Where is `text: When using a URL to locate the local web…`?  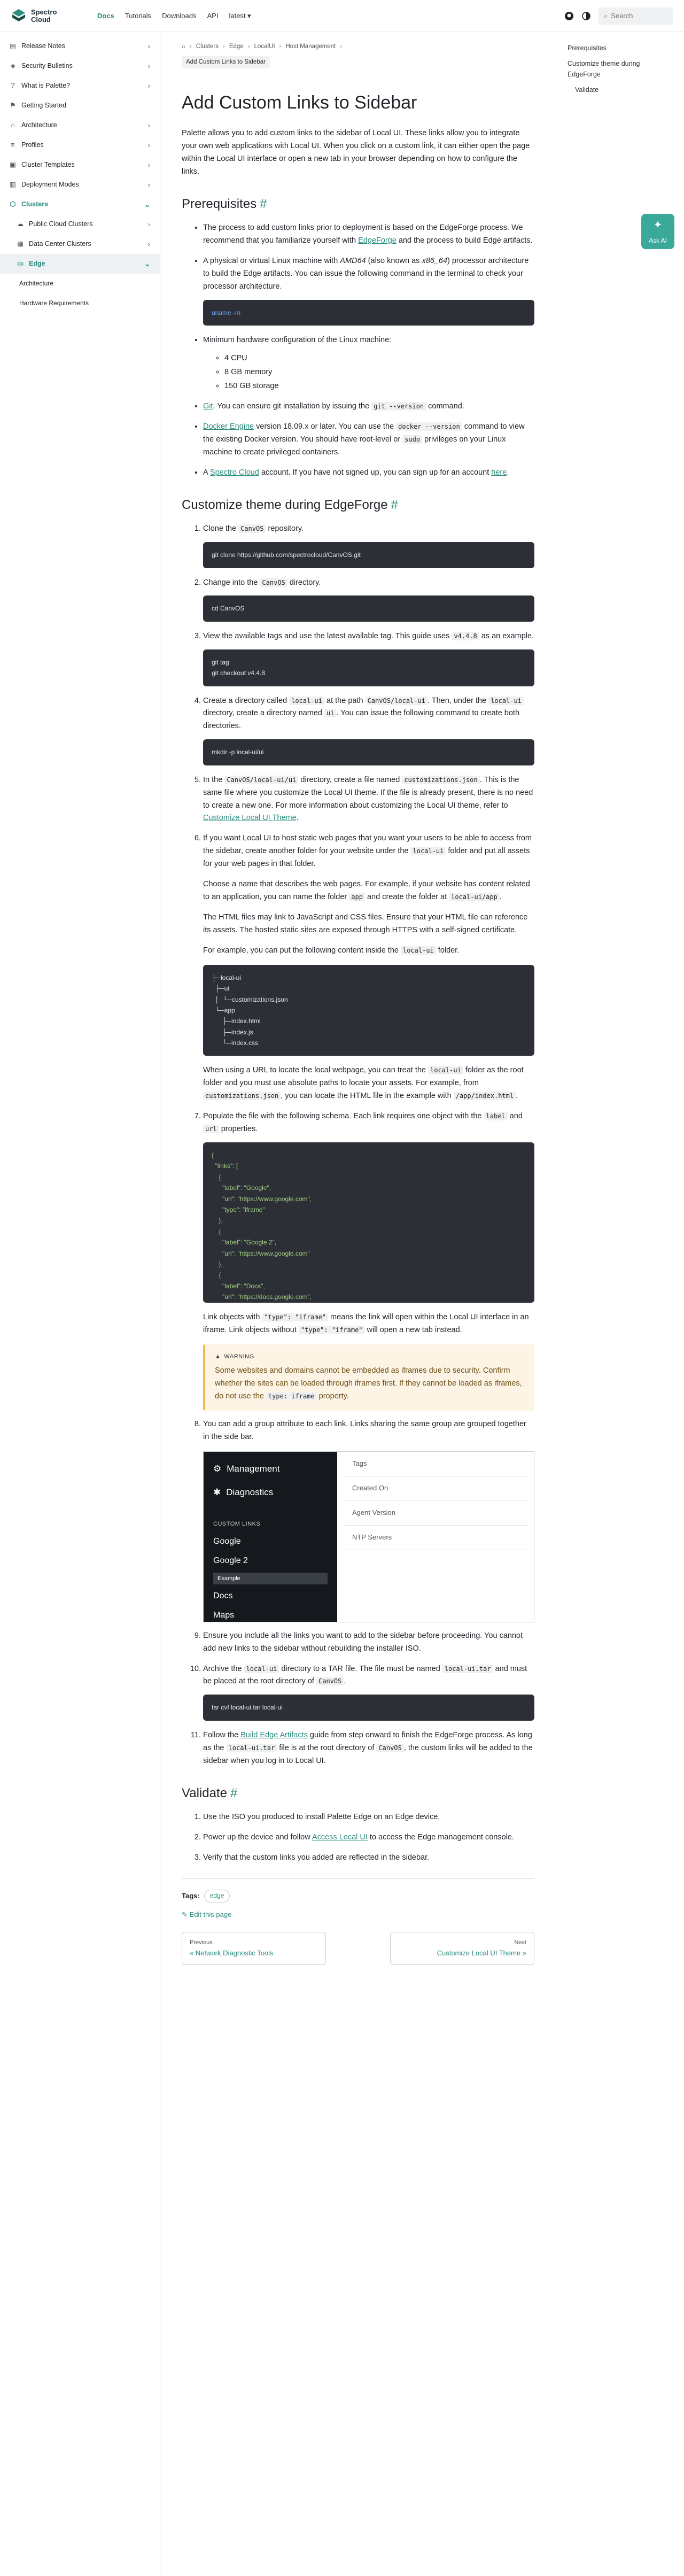 text: When using a URL to locate the local web… is located at coordinates (316, 1070).